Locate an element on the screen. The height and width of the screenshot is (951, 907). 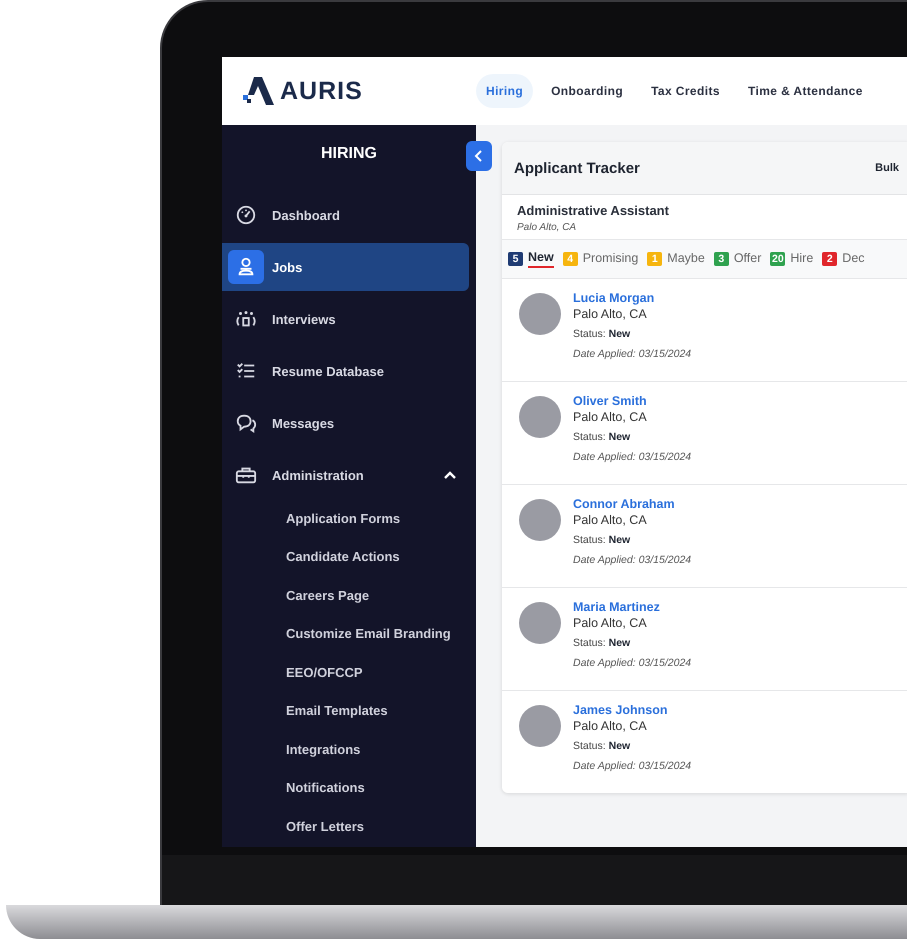
logo-icon is located at coordinates (258, 91).